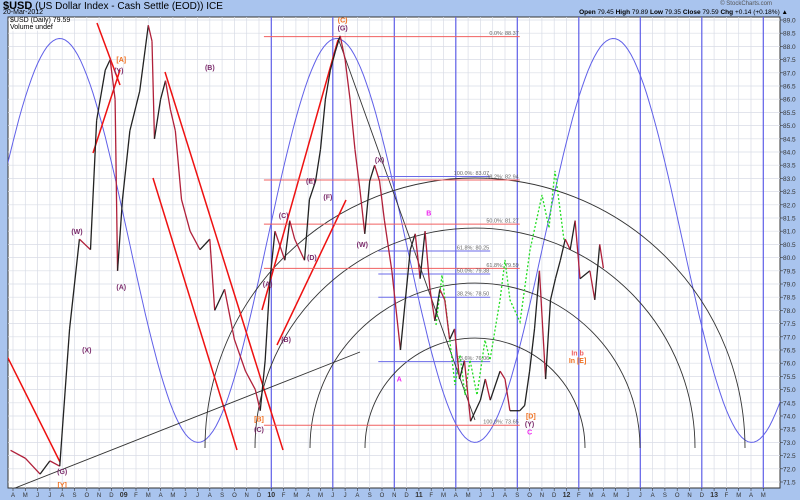  I want to click on y-tick-label: 86.0, so click(789, 100).